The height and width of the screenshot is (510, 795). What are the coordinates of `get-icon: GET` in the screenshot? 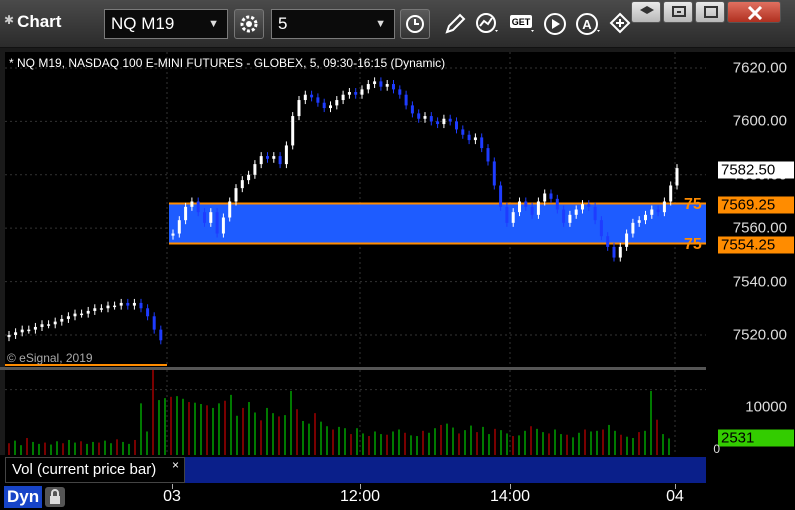 It's located at (521, 24).